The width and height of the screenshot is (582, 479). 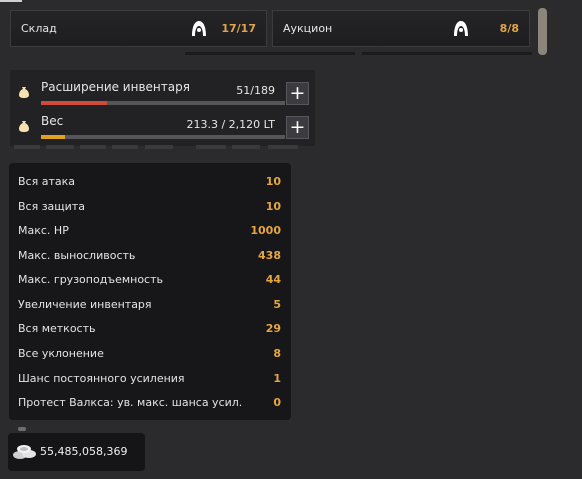 What do you see at coordinates (542, 31) in the screenshot?
I see `scrollbar-thumb` at bounding box center [542, 31].